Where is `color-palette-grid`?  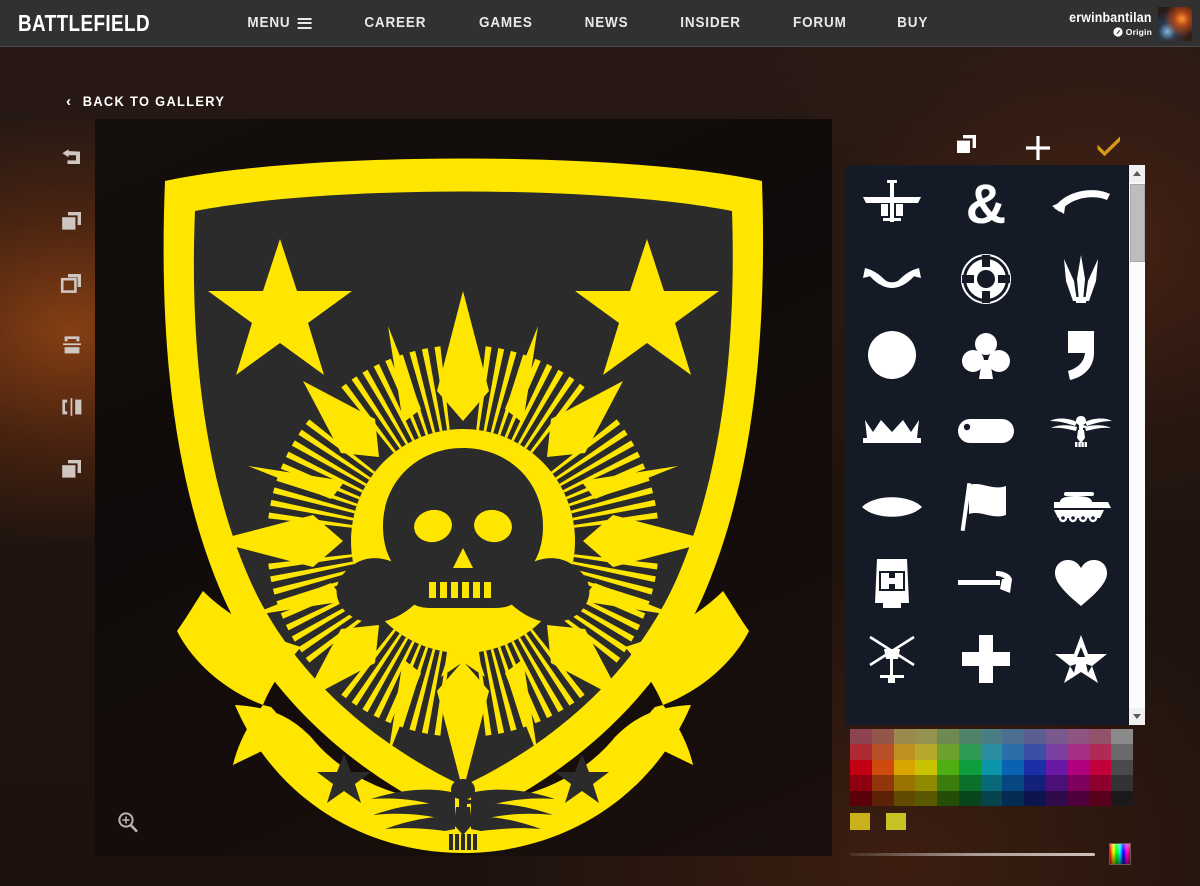
color-palette-grid is located at coordinates (991, 768).